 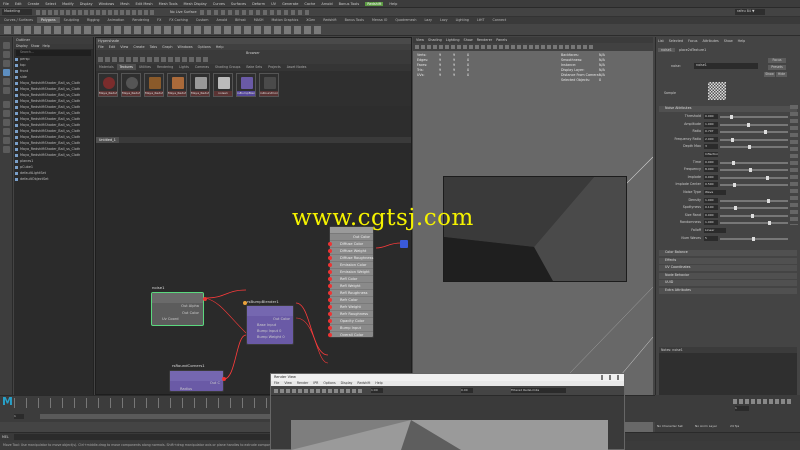 I want to click on shelf-tab: Bonus Tools, so click(x=354, y=20).